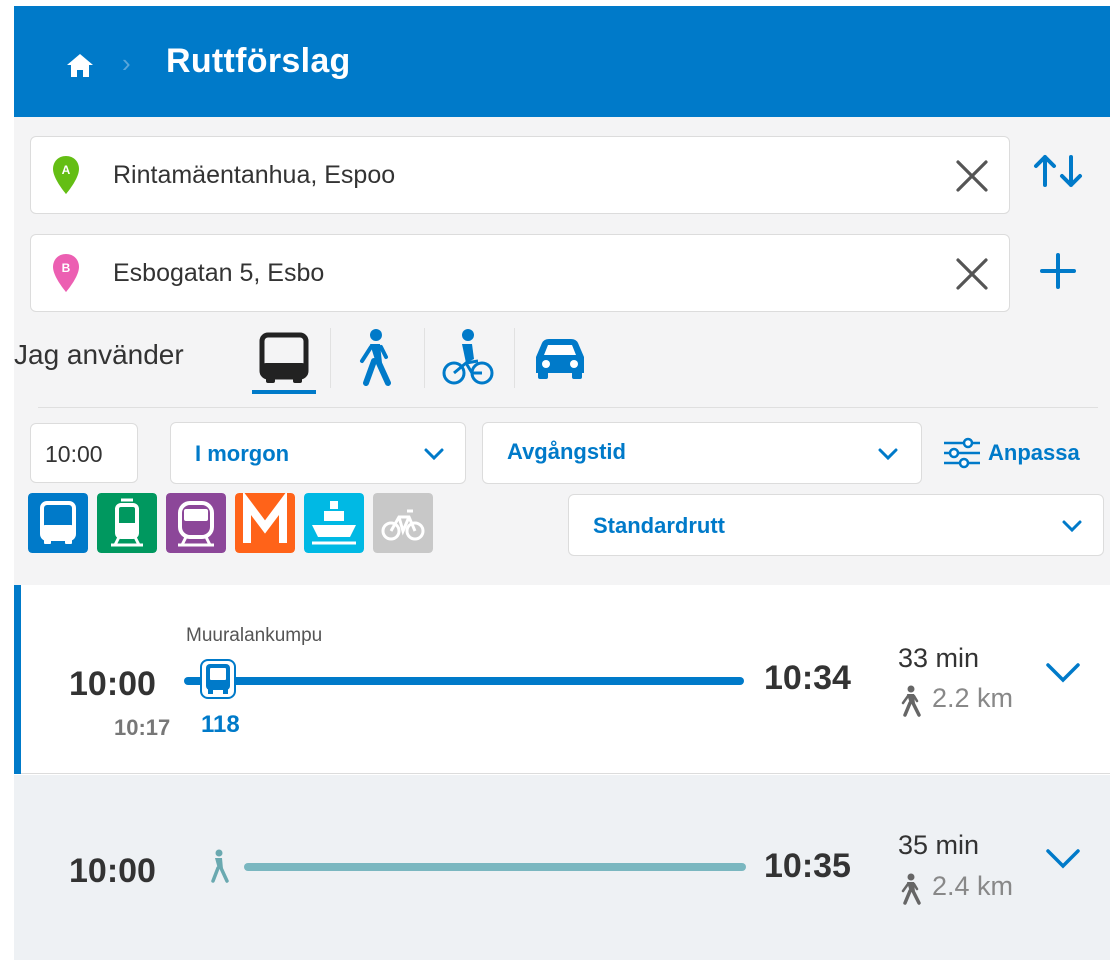 The height and width of the screenshot is (960, 1110). Describe the element at coordinates (254, 175) in the screenshot. I see `origin-input: Rintamäentanhua, Espoo` at that location.